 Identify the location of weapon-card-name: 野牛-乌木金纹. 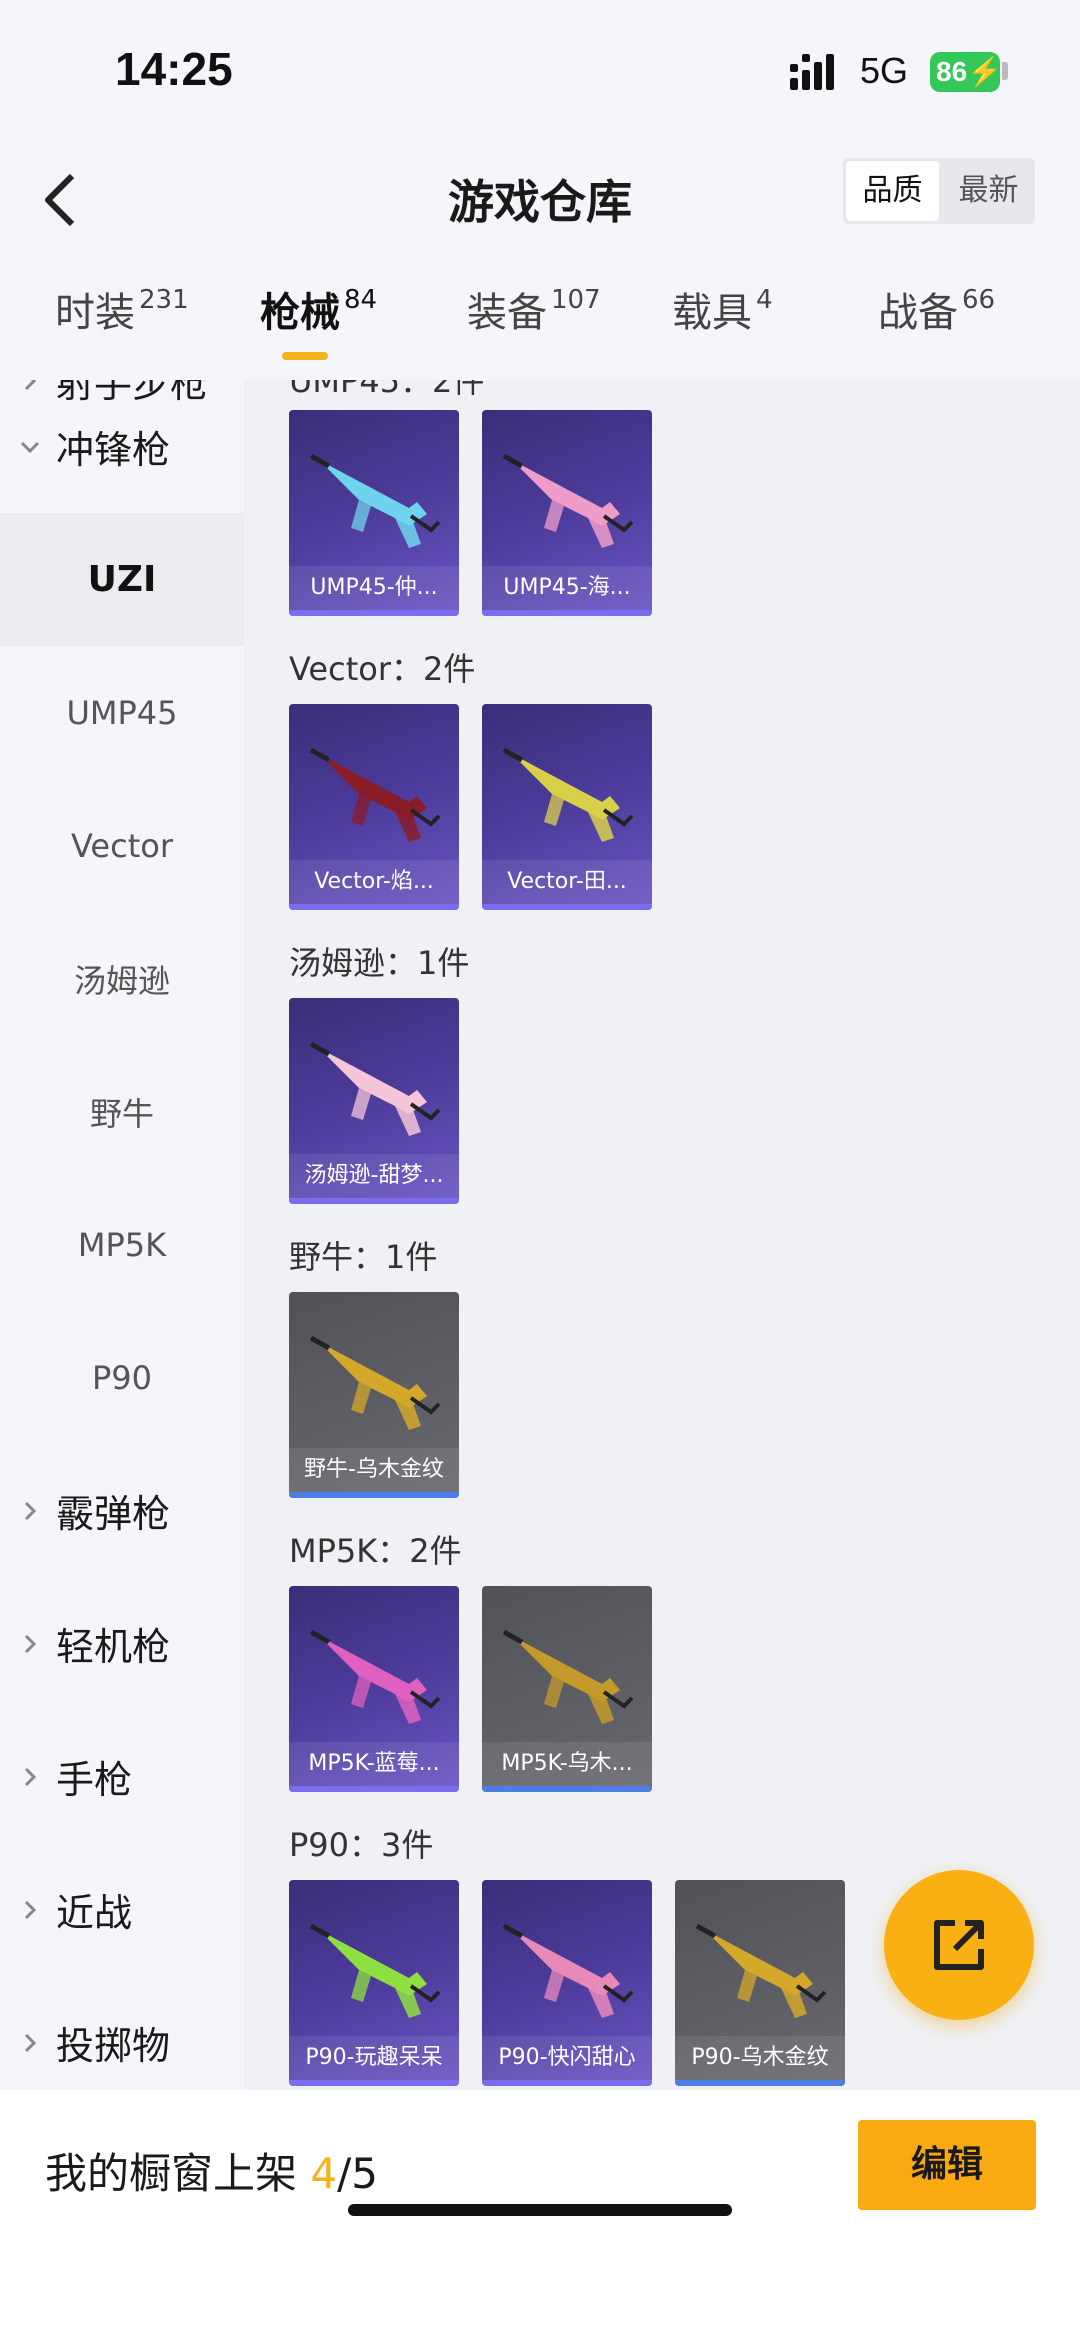
(374, 1470).